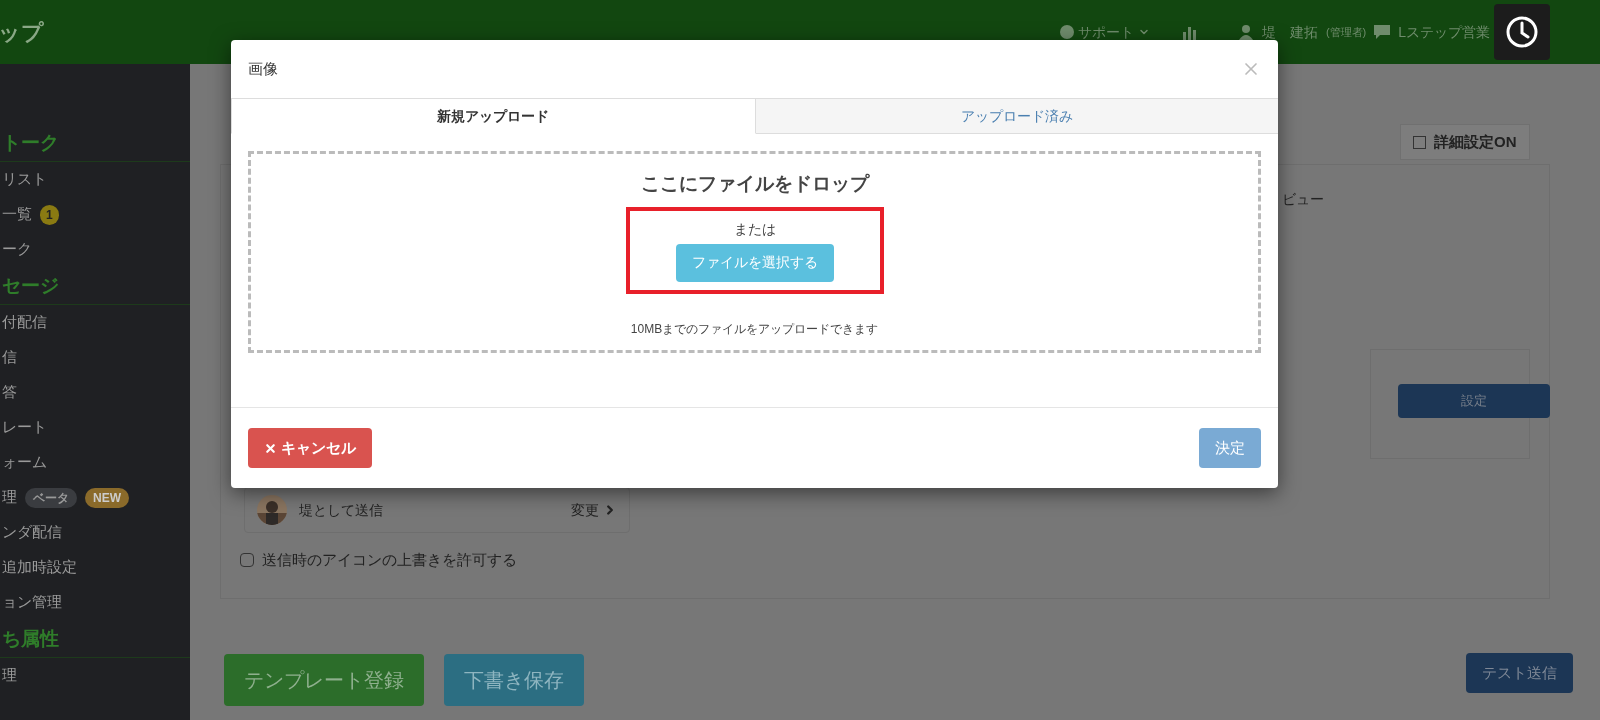  Describe the element at coordinates (754, 184) in the screenshot. I see `dropzone-heading: ここにファイルをドロップ` at that location.